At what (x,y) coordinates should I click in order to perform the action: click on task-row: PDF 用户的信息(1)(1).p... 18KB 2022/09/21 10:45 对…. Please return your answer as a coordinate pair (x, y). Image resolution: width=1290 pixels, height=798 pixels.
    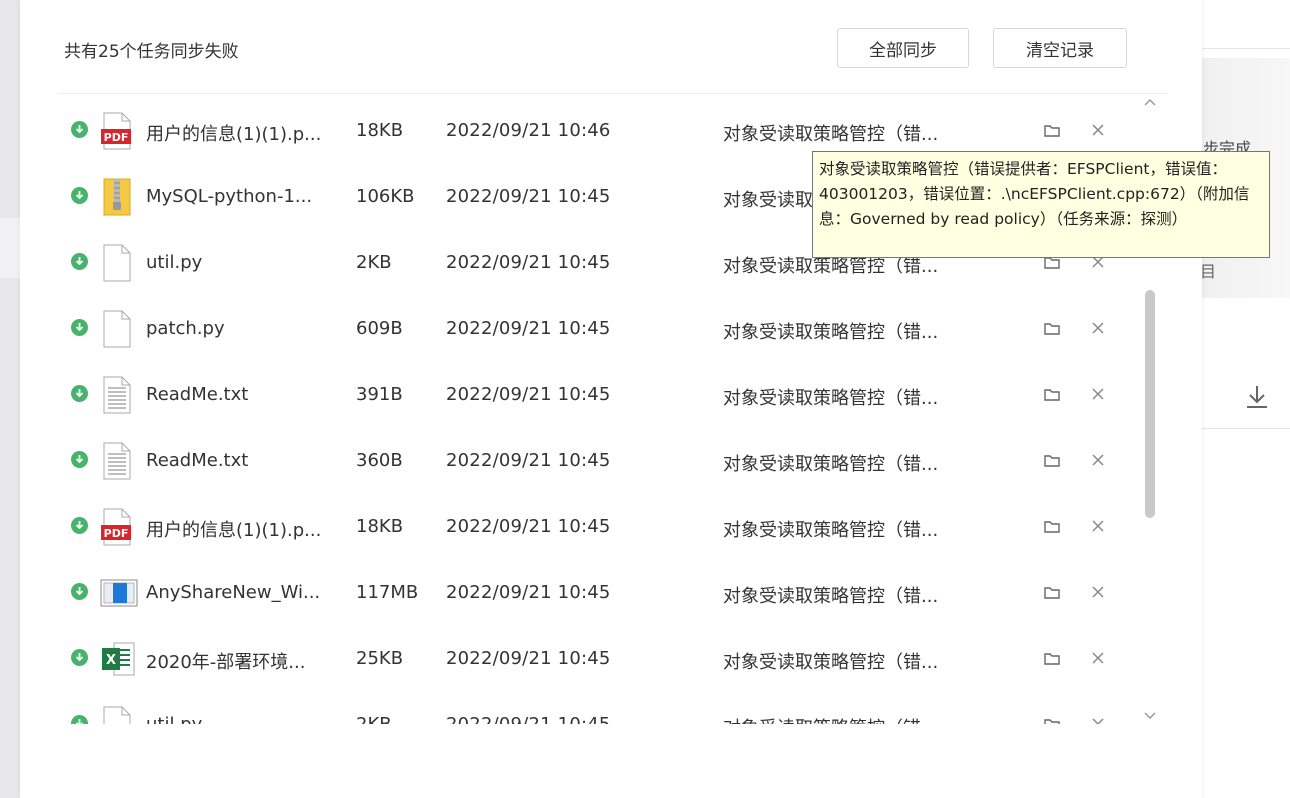
    Looking at the image, I should click on (611, 535).